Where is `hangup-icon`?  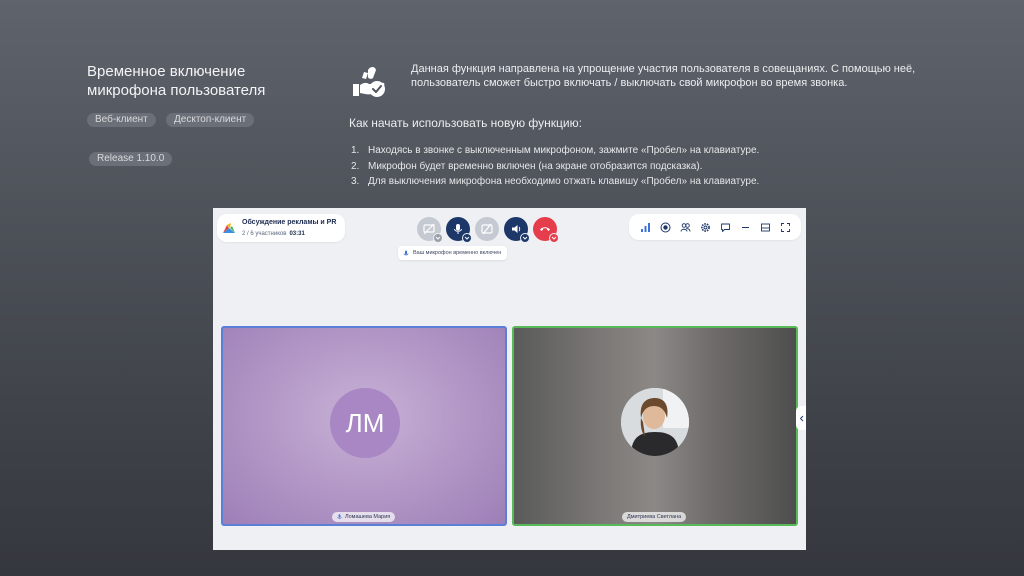 hangup-icon is located at coordinates (545, 229).